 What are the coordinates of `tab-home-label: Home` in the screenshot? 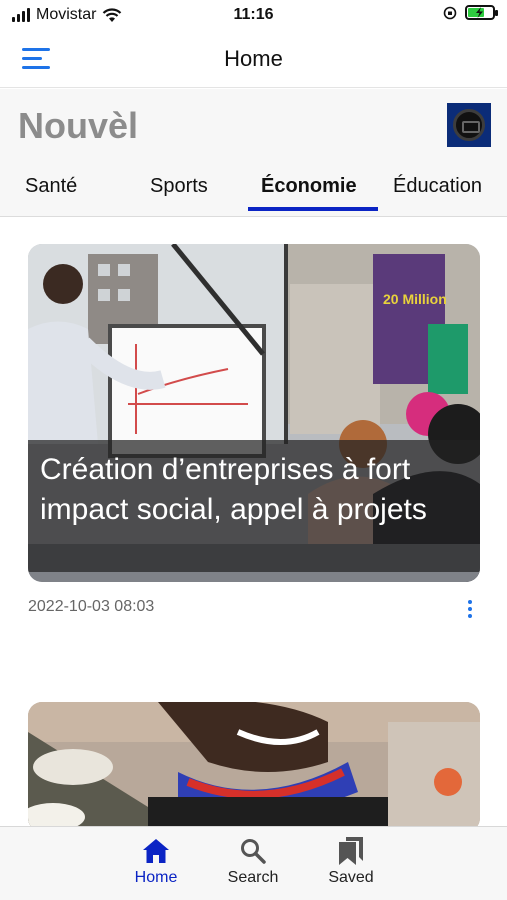 It's located at (156, 877).